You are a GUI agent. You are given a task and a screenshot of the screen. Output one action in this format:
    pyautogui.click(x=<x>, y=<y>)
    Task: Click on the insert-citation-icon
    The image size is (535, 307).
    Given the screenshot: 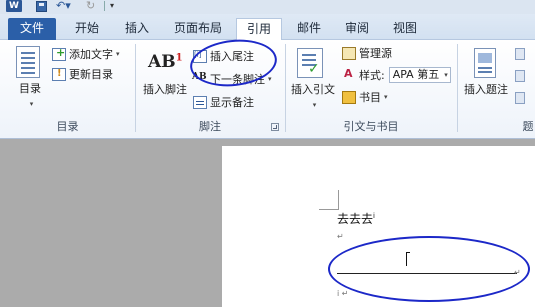 What is the action you would take?
    pyautogui.click(x=310, y=63)
    